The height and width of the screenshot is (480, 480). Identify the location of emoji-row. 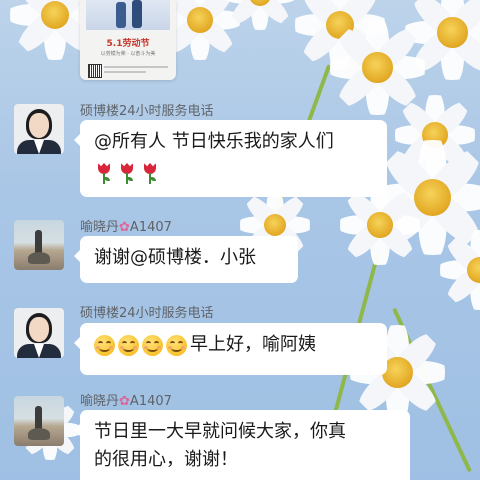
(233, 174).